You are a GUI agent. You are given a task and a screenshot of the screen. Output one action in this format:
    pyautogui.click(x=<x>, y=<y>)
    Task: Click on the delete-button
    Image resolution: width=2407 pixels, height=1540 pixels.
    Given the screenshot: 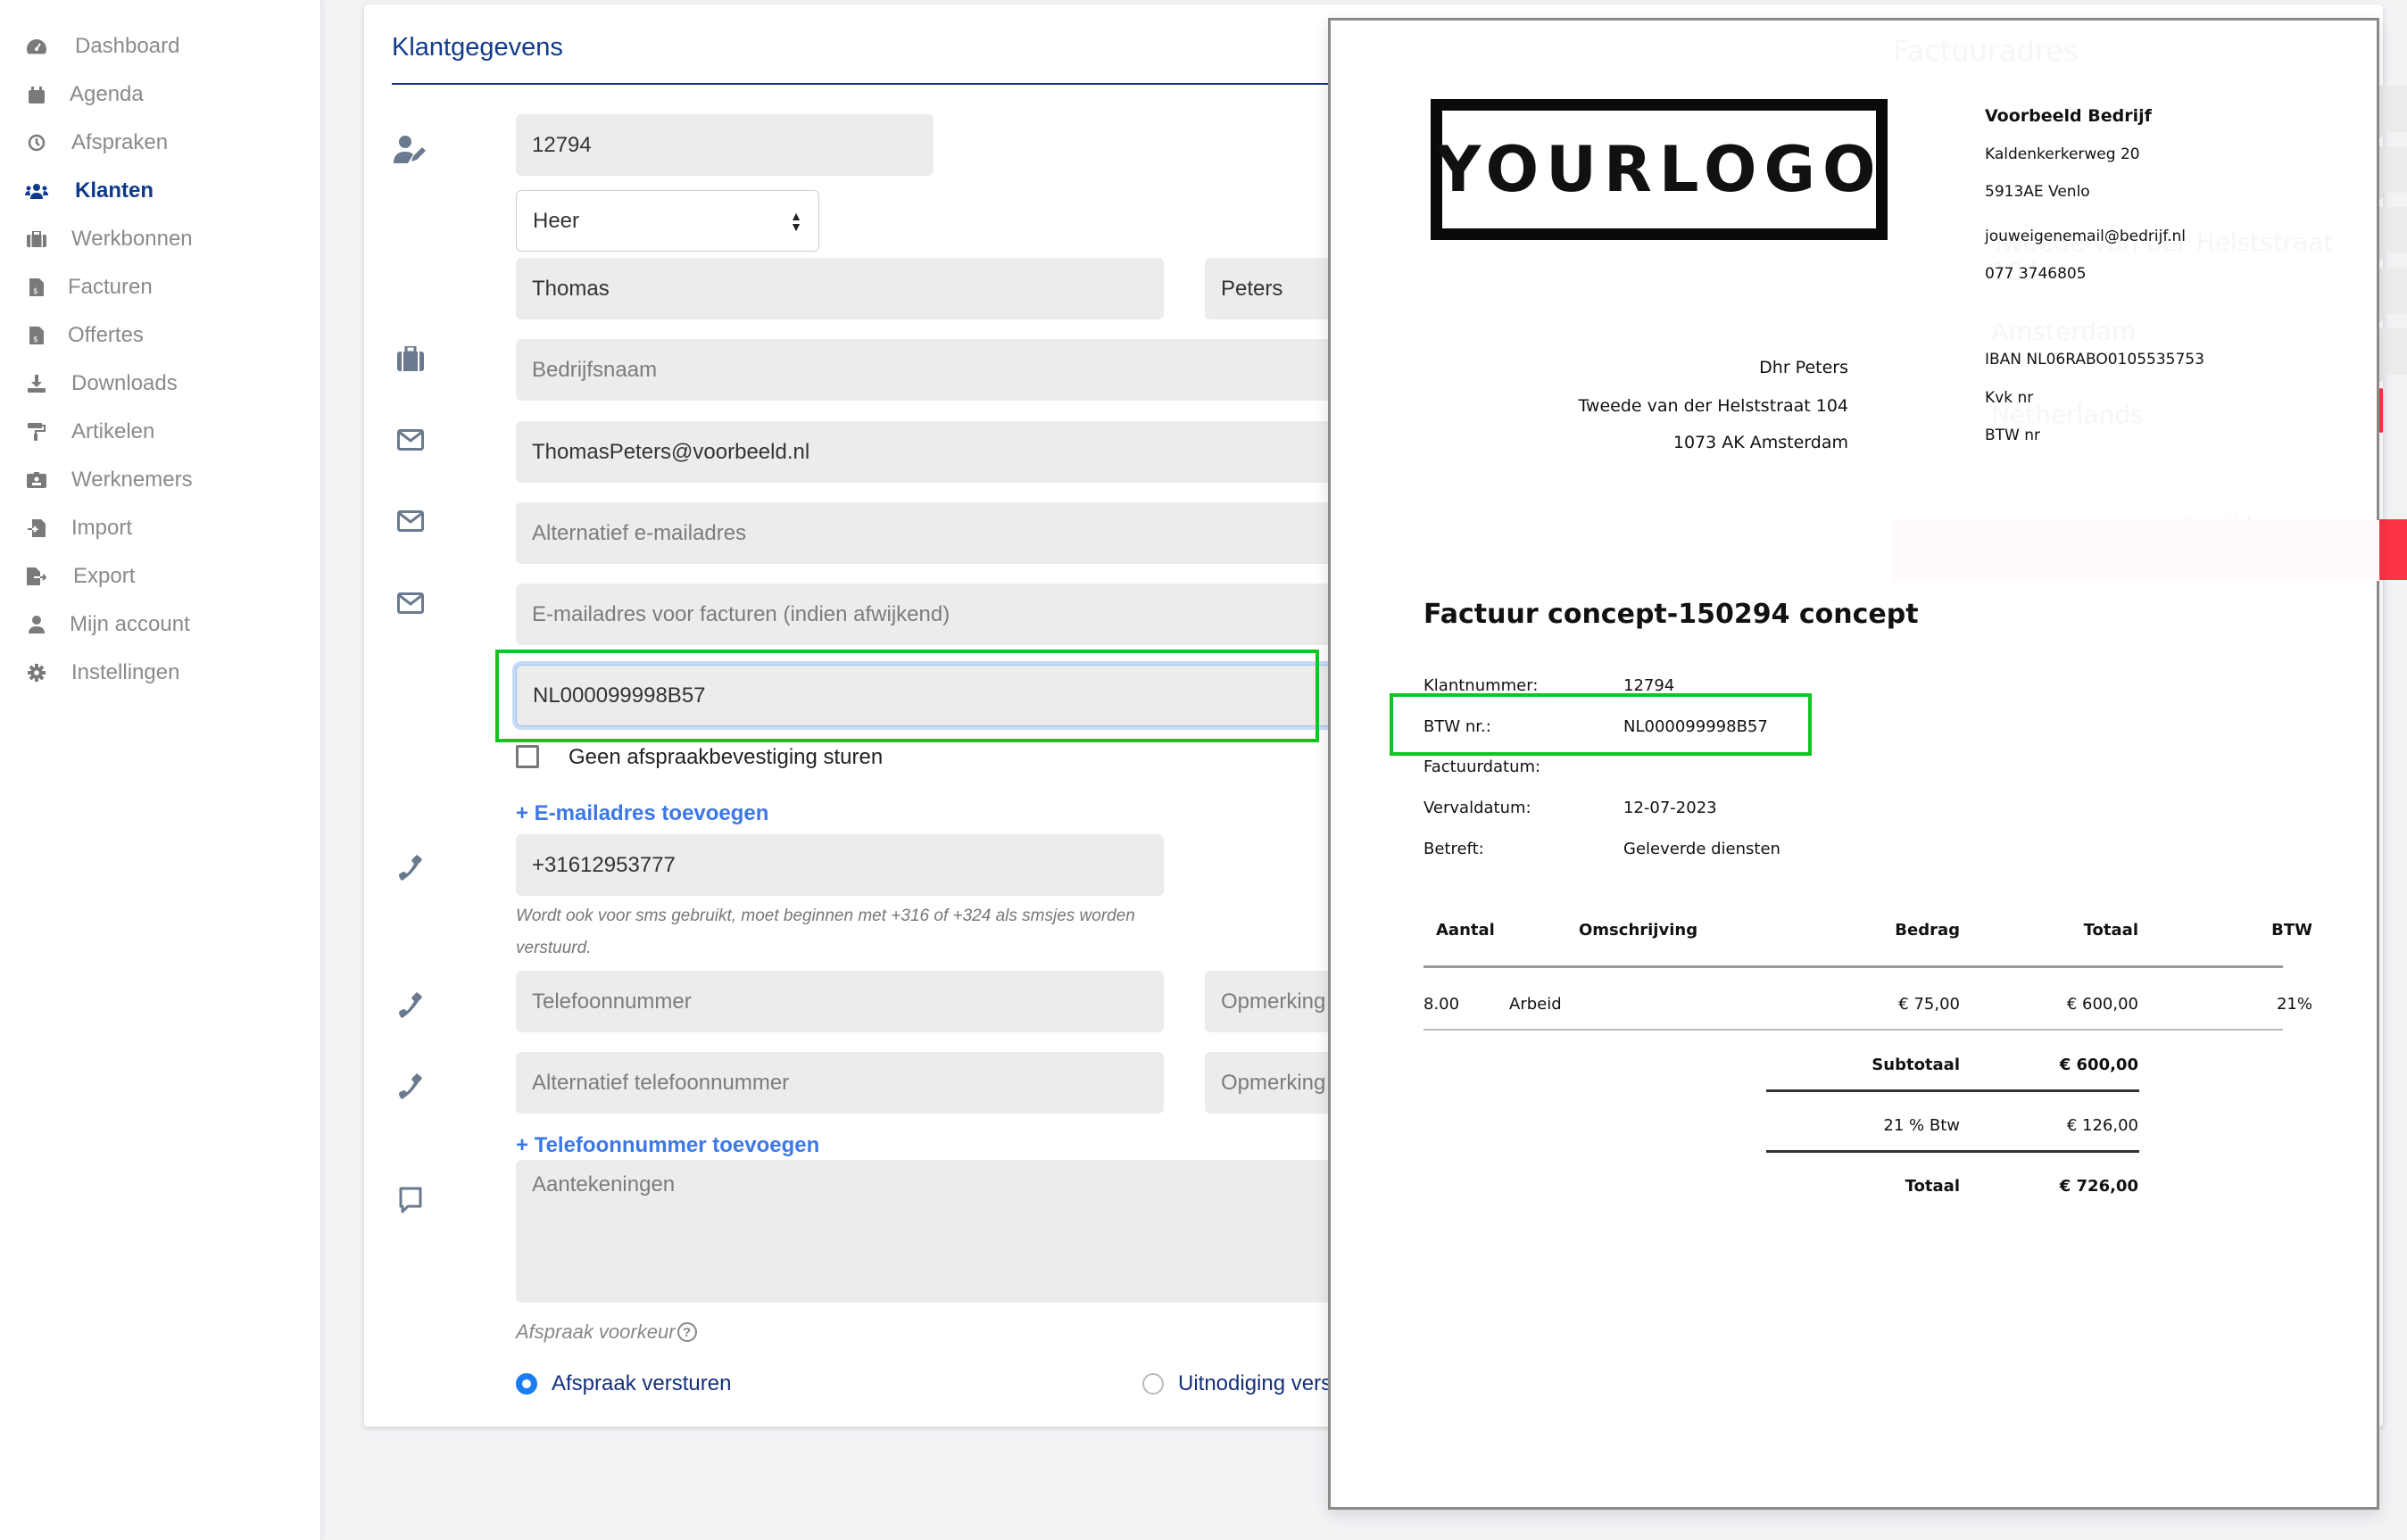 What is the action you would take?
    pyautogui.click(x=2393, y=549)
    